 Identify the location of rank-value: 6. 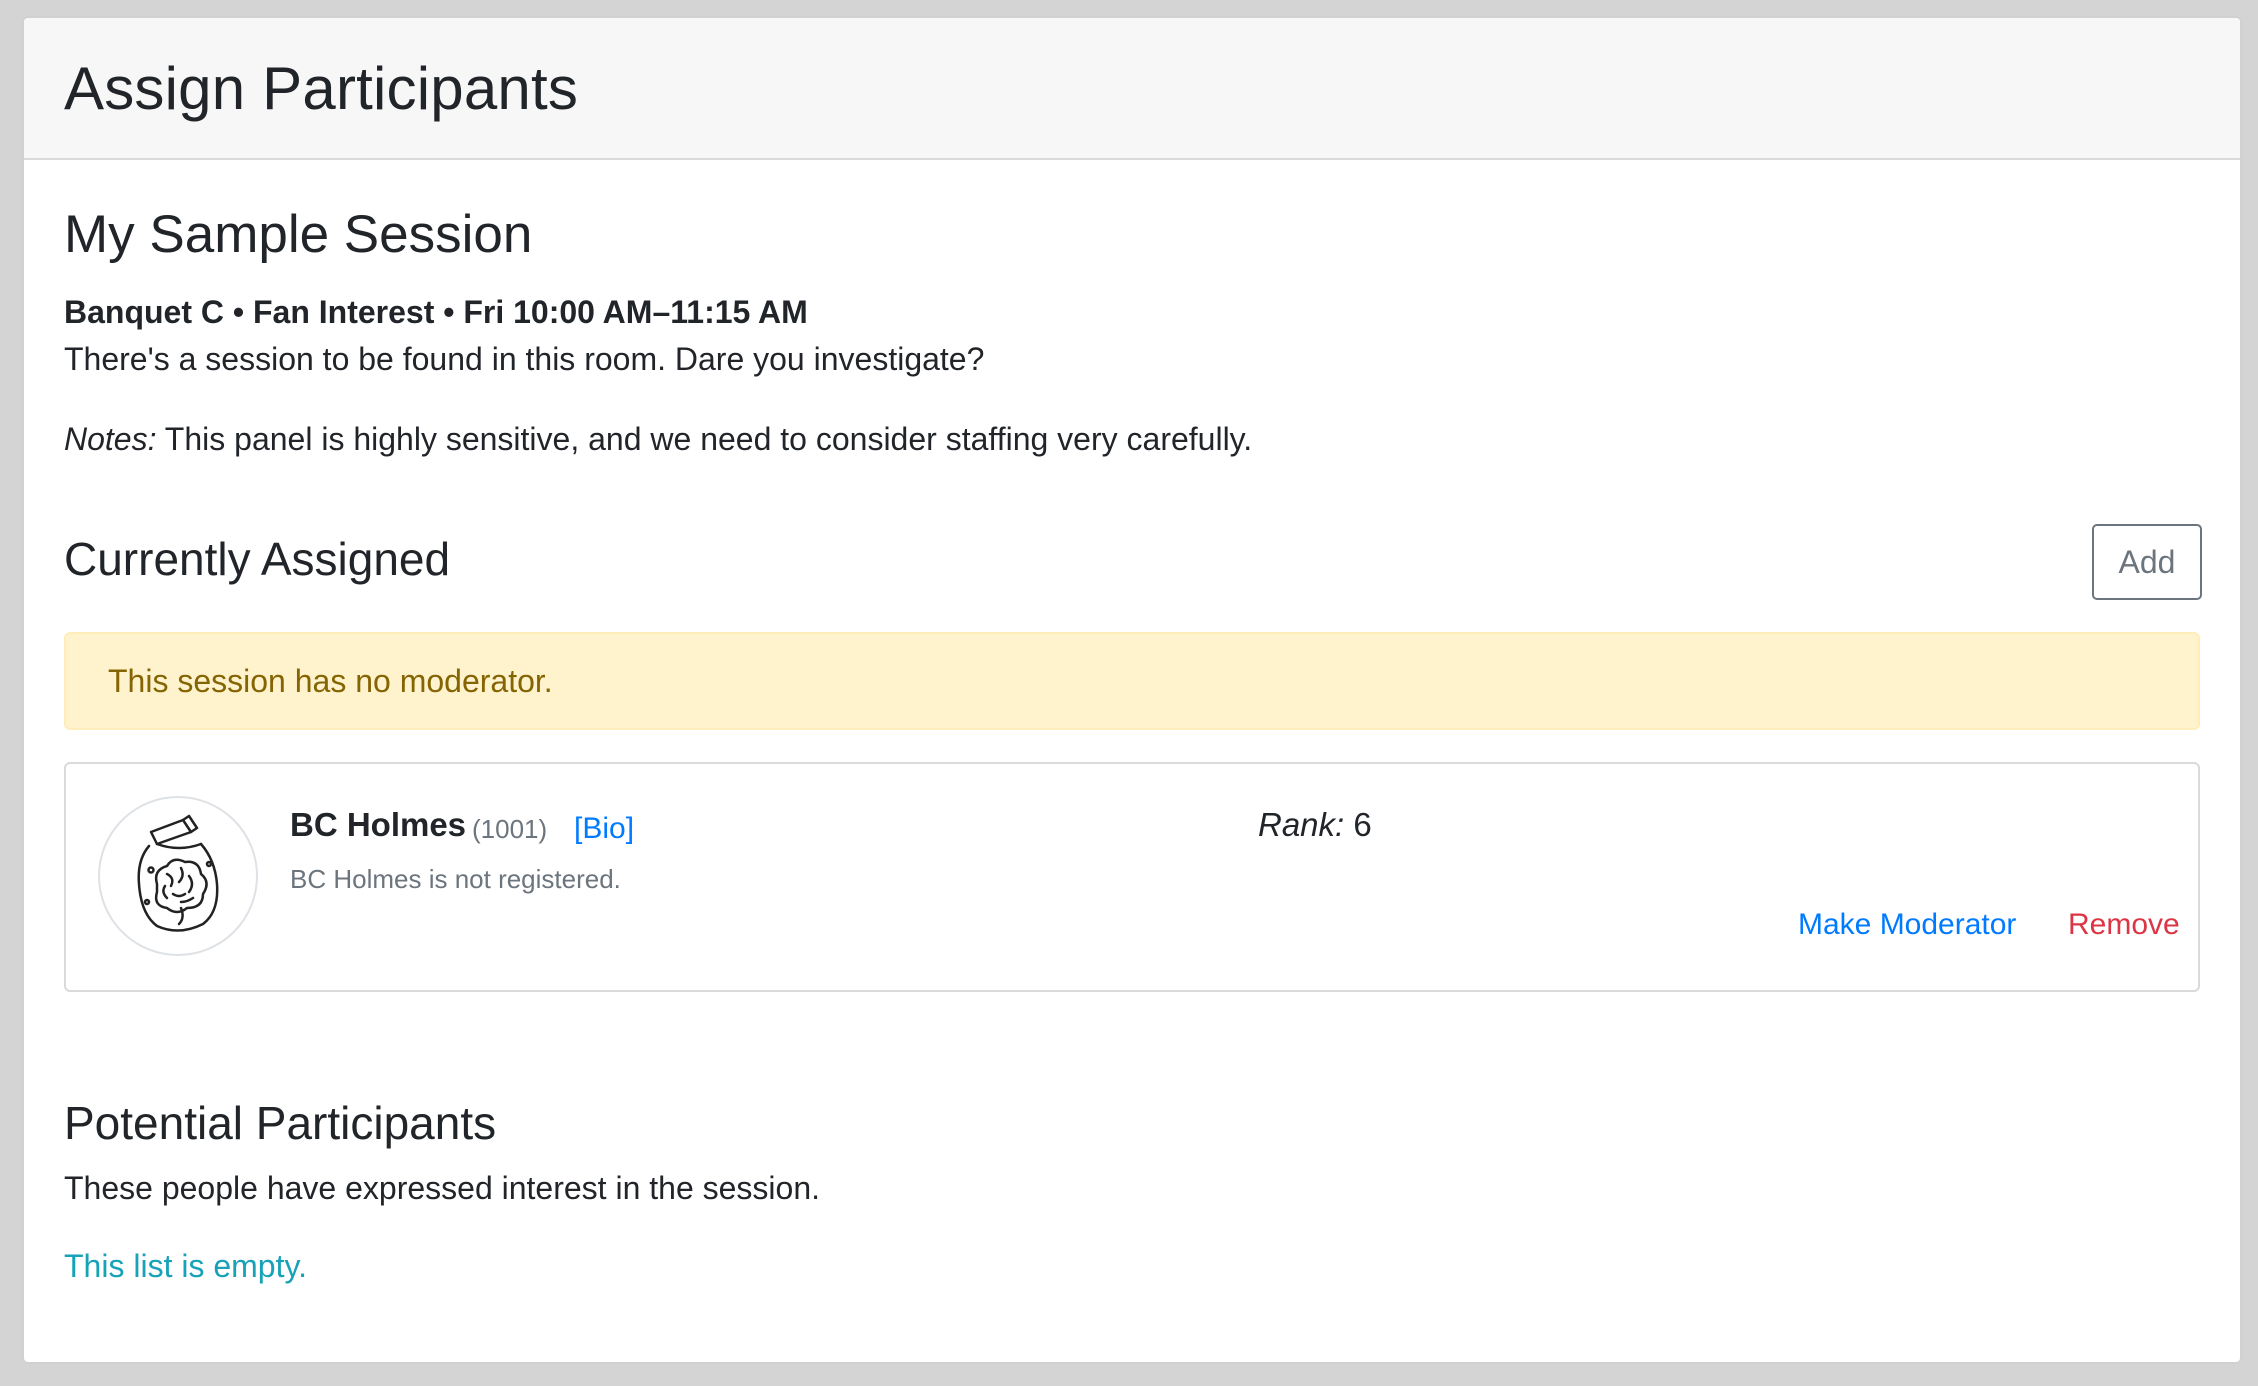
(1358, 824).